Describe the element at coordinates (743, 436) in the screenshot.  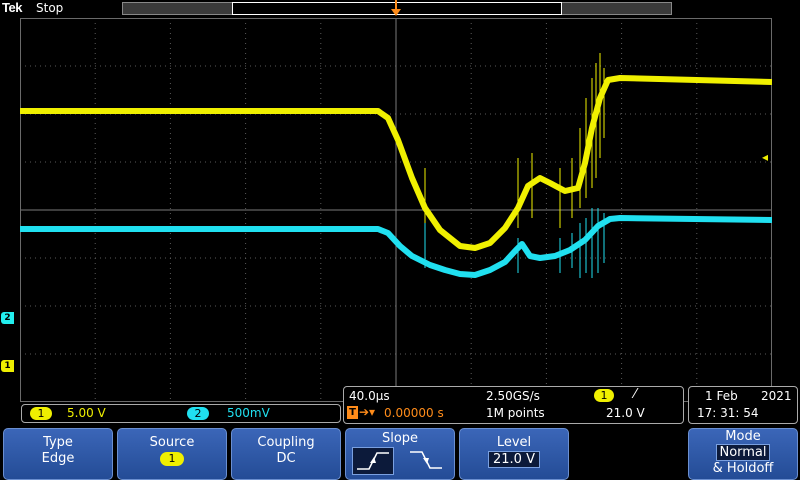
I see `mode-label: Mode` at that location.